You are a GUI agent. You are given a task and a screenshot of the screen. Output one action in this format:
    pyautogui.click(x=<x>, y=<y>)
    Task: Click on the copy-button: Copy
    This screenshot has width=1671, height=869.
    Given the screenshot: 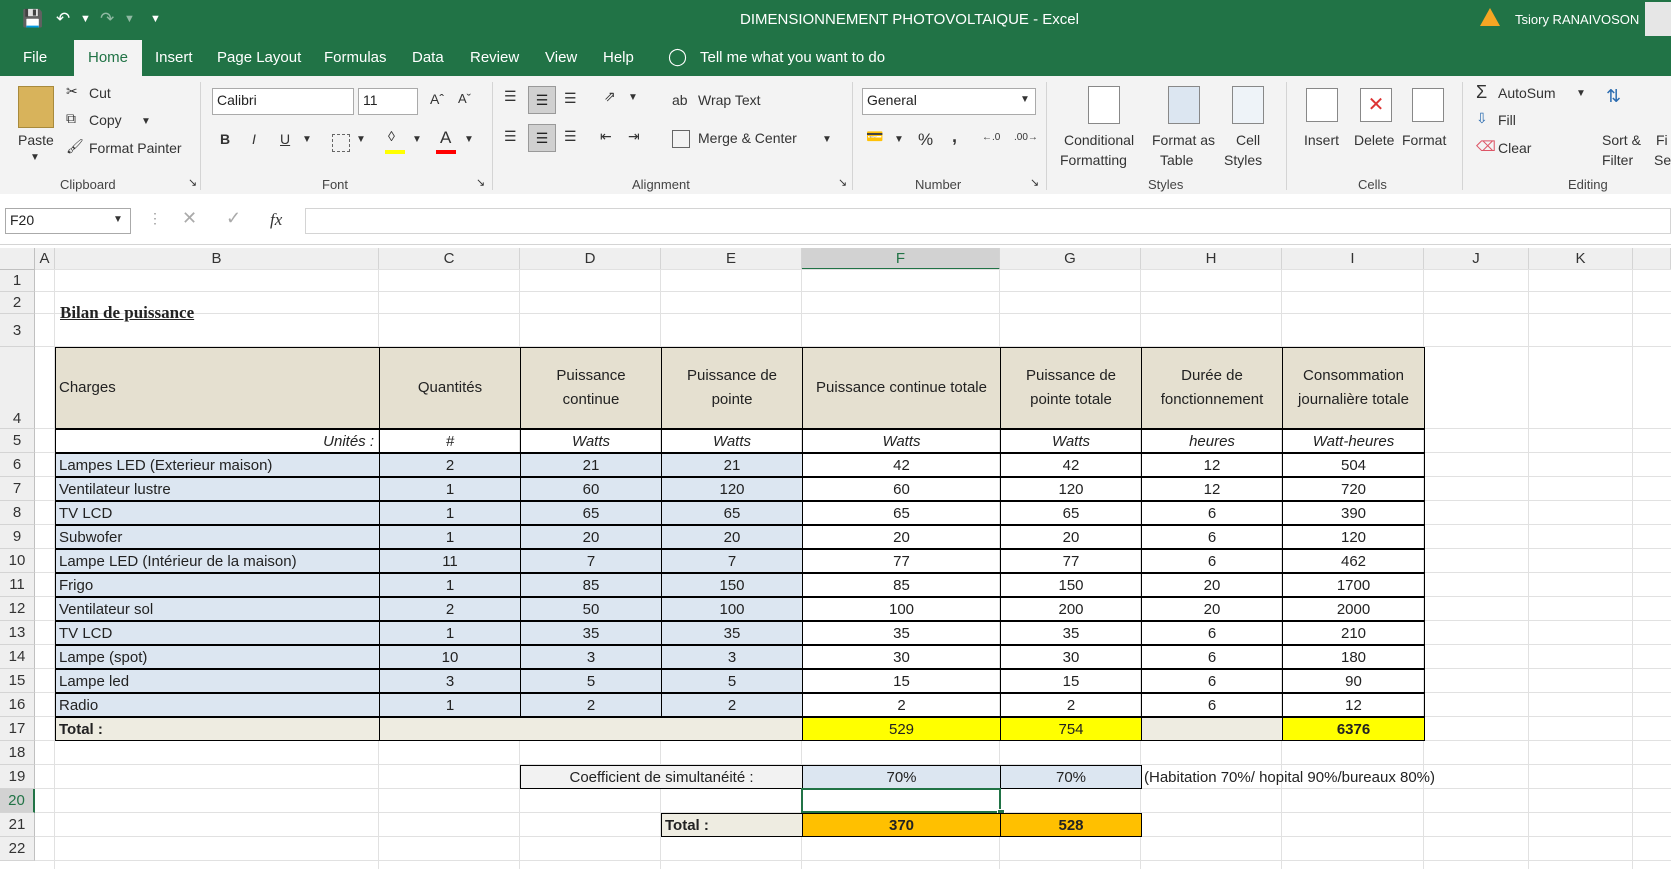 What is the action you would take?
    pyautogui.click(x=105, y=120)
    